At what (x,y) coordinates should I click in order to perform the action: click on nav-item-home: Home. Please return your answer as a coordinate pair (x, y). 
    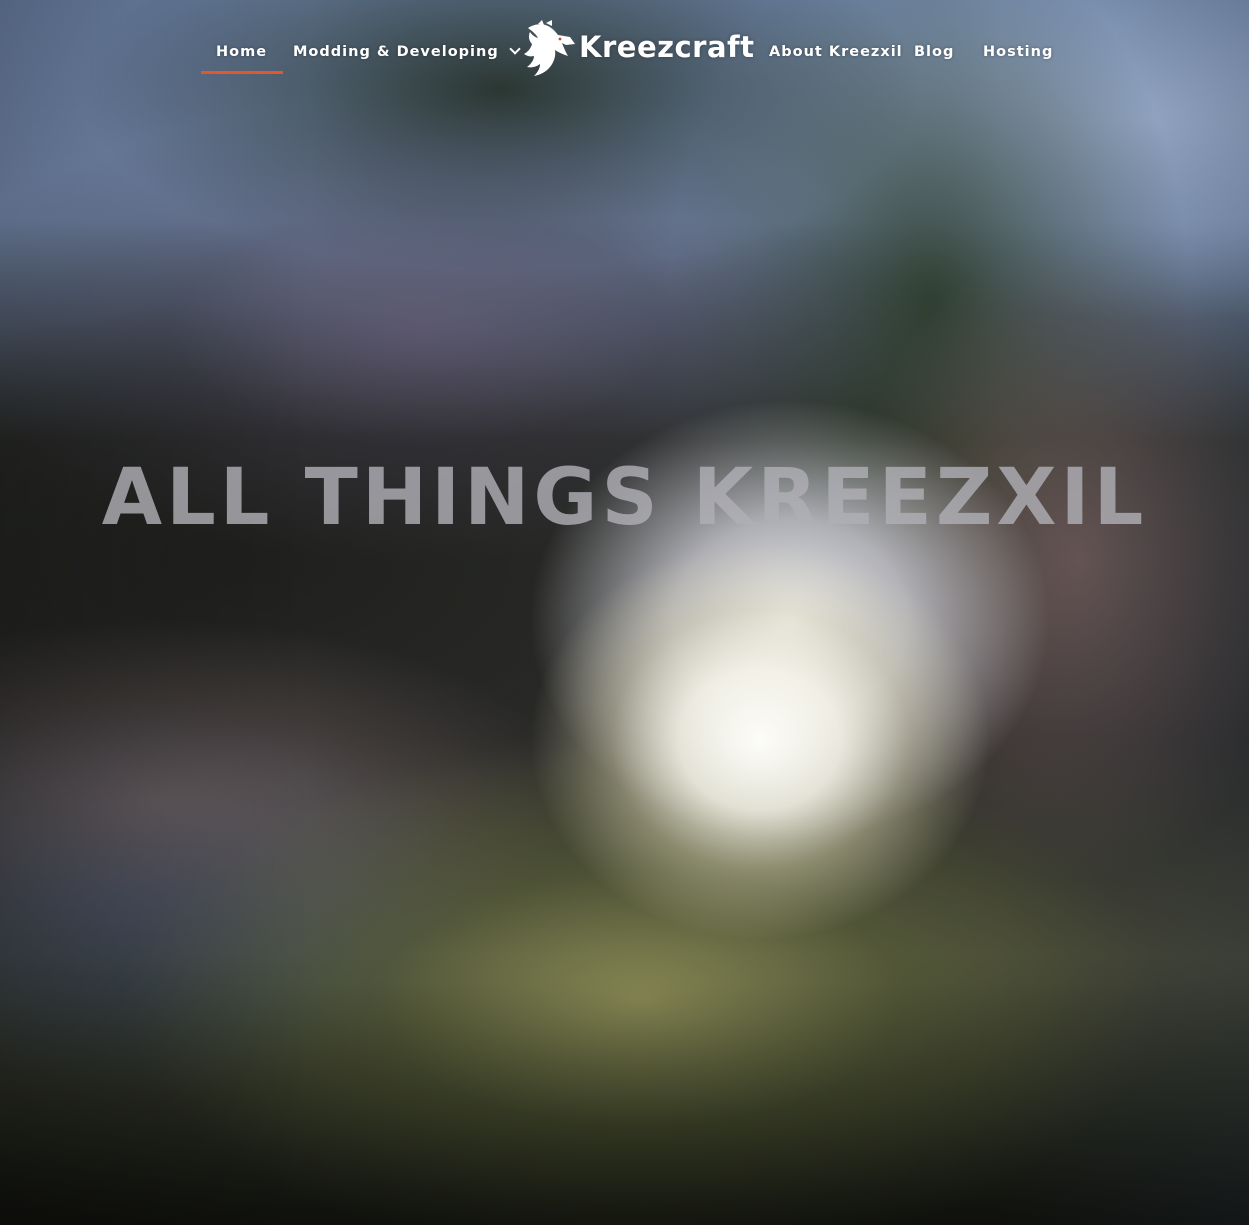
    Looking at the image, I should click on (242, 59).